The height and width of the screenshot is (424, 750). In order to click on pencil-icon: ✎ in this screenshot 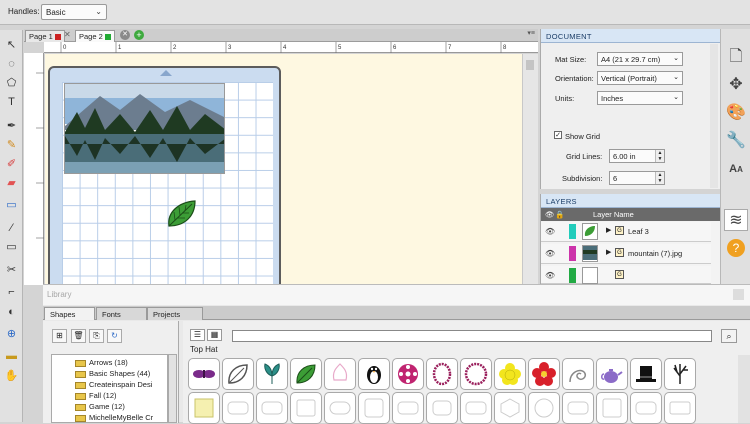, I will do `click(11, 145)`.